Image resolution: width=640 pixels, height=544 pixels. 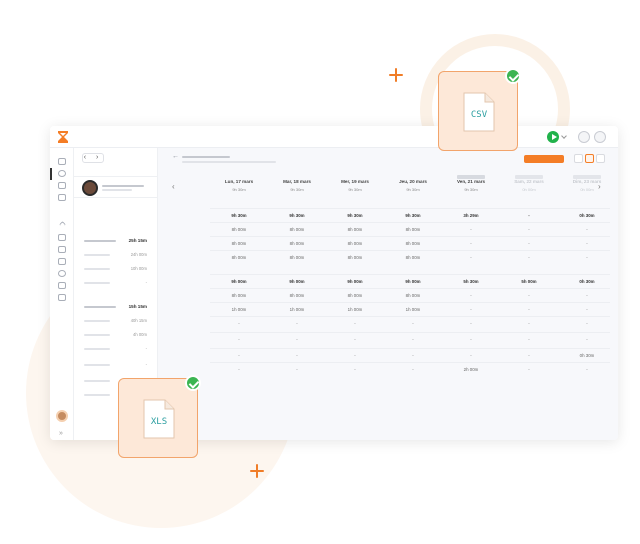 I want to click on calendar-icon, so click(x=62, y=185).